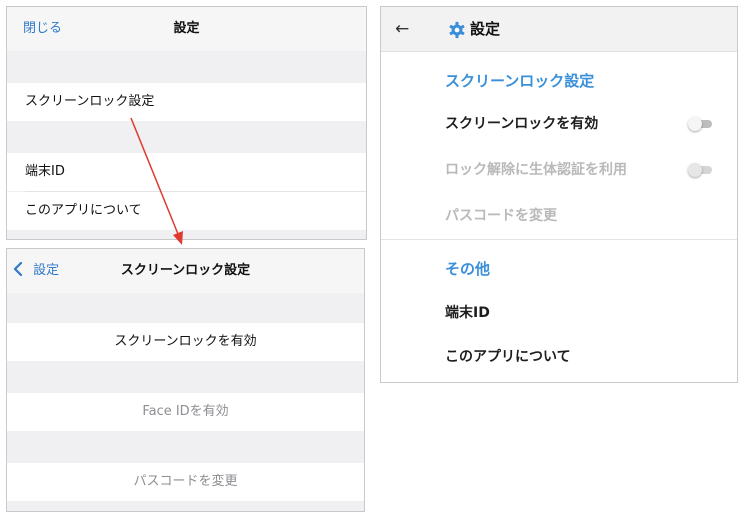 The height and width of the screenshot is (520, 746). Describe the element at coordinates (501, 216) in the screenshot. I see `item-change-passcode: パスコードを変更` at that location.